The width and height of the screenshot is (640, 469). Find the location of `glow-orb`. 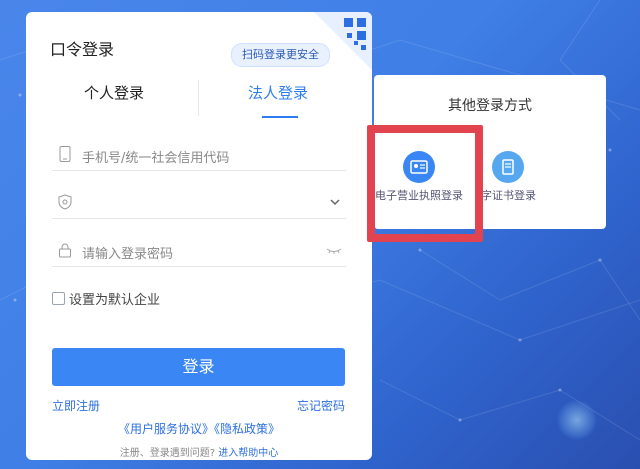

glow-orb is located at coordinates (577, 420).